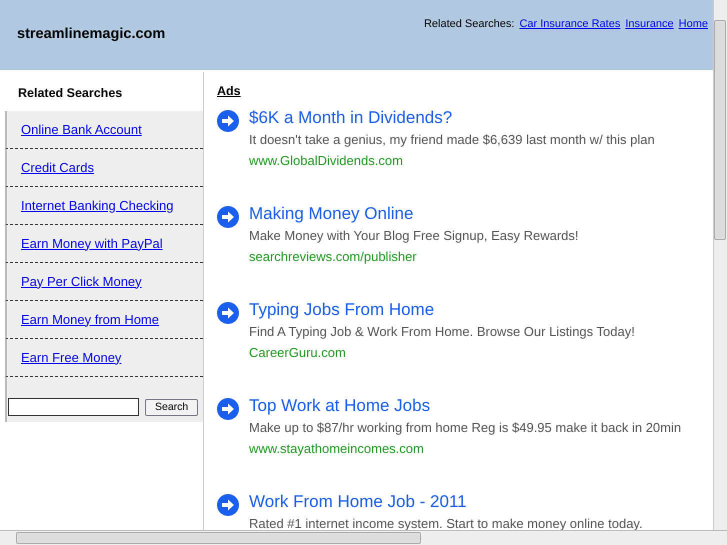  What do you see at coordinates (73, 407) in the screenshot?
I see `search-field` at bounding box center [73, 407].